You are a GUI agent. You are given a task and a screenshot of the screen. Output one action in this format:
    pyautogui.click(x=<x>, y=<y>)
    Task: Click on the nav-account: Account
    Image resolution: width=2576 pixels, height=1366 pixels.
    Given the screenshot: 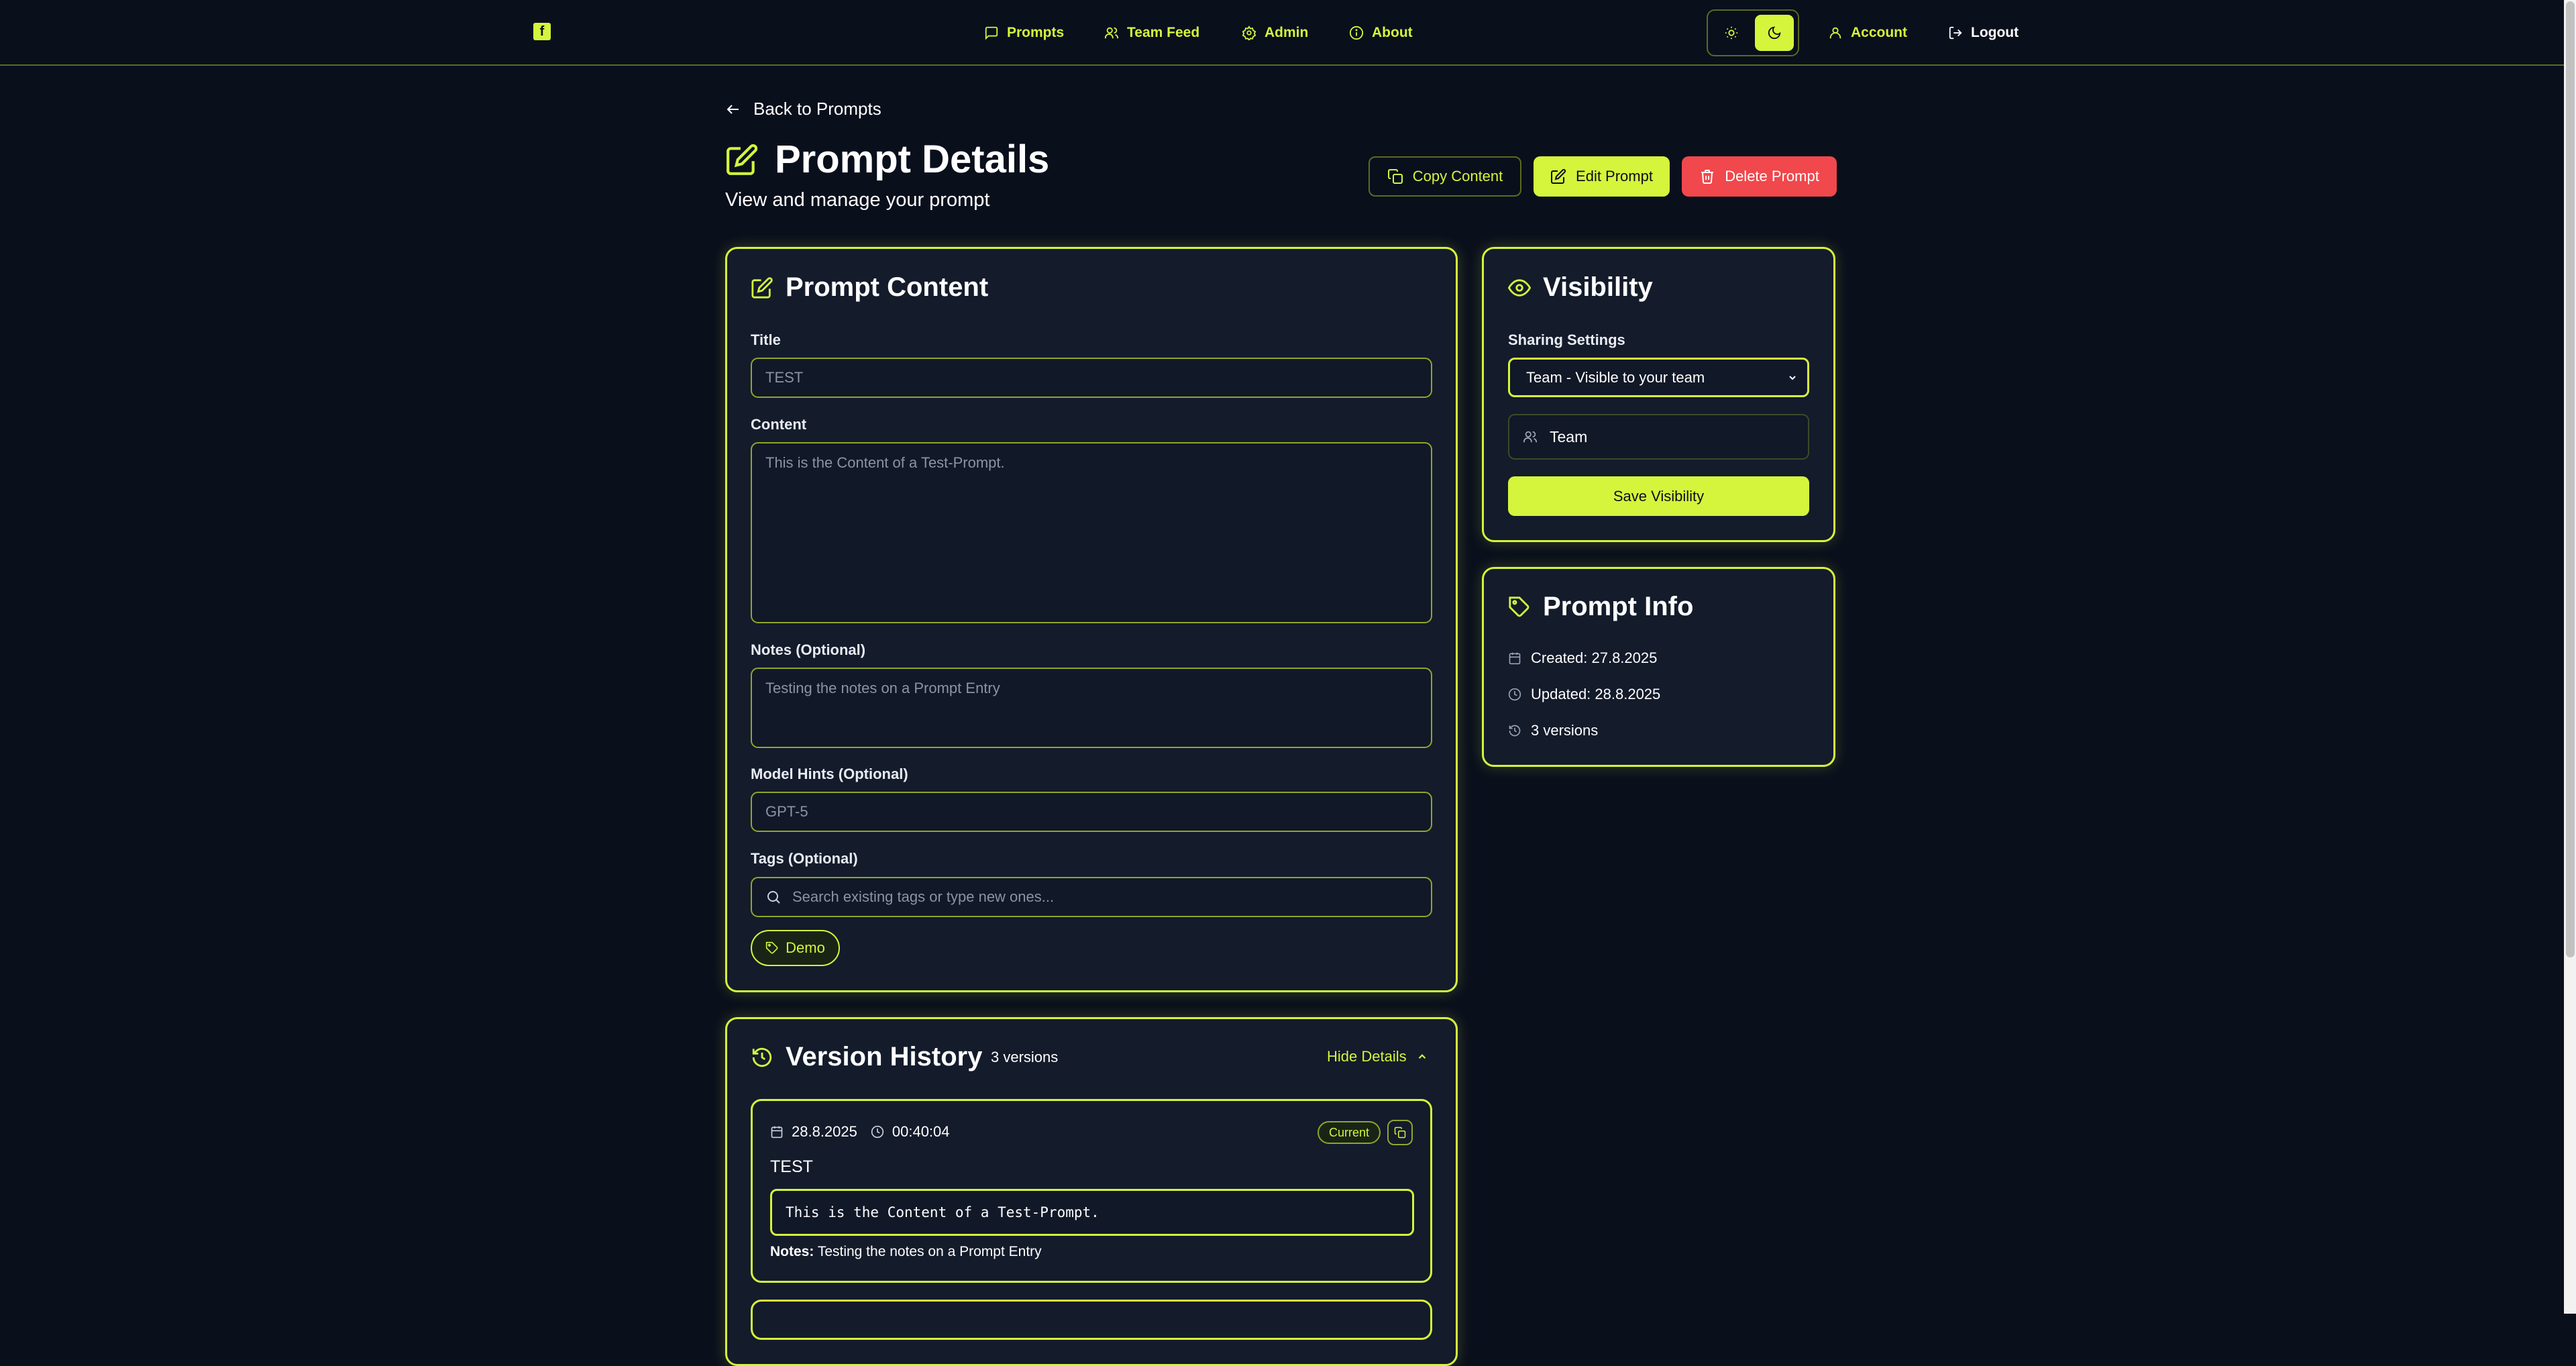 What is the action you would take?
    pyautogui.click(x=1867, y=32)
    